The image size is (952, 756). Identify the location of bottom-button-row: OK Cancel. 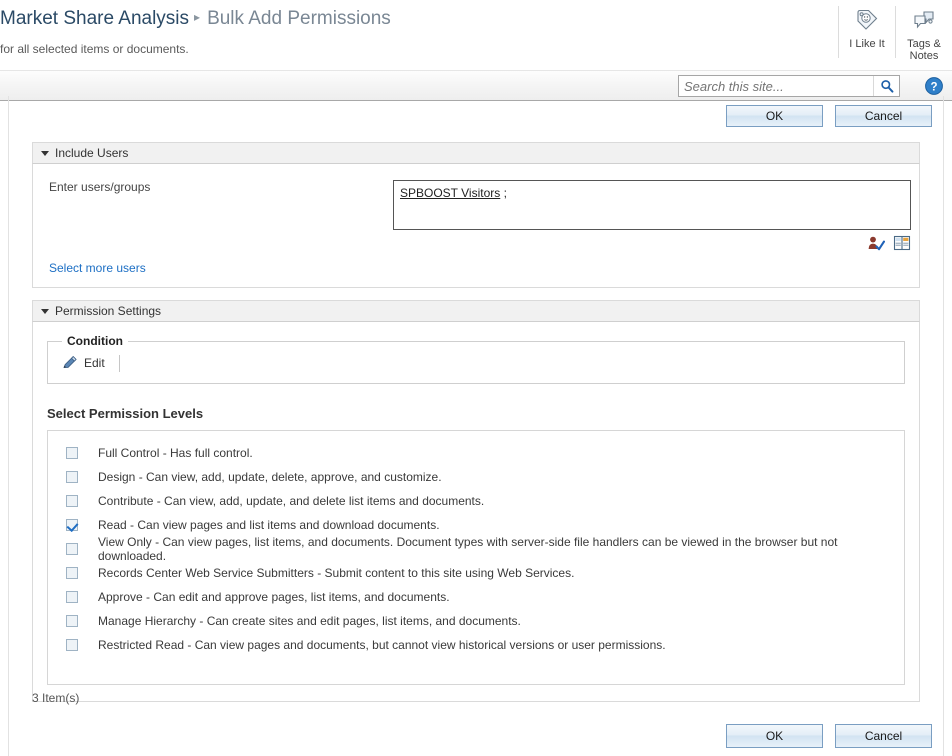
(829, 736).